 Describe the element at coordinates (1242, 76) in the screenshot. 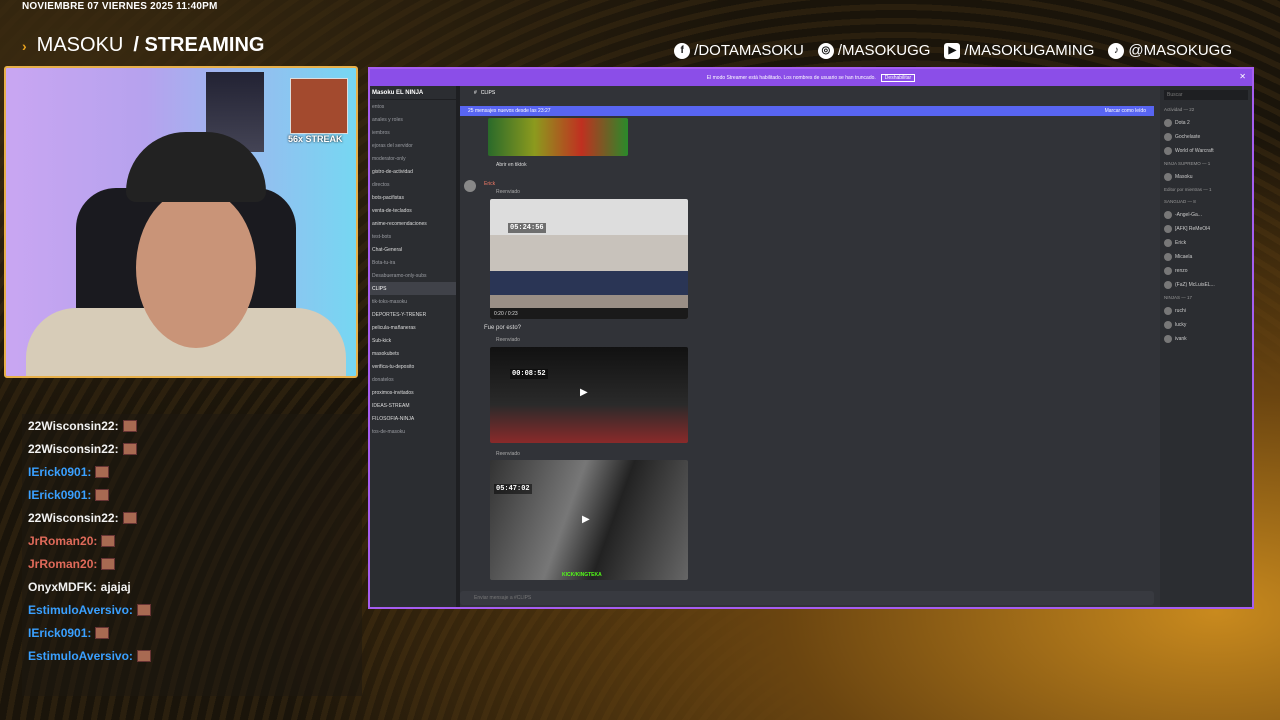

I see `close-icon: ✕` at that location.